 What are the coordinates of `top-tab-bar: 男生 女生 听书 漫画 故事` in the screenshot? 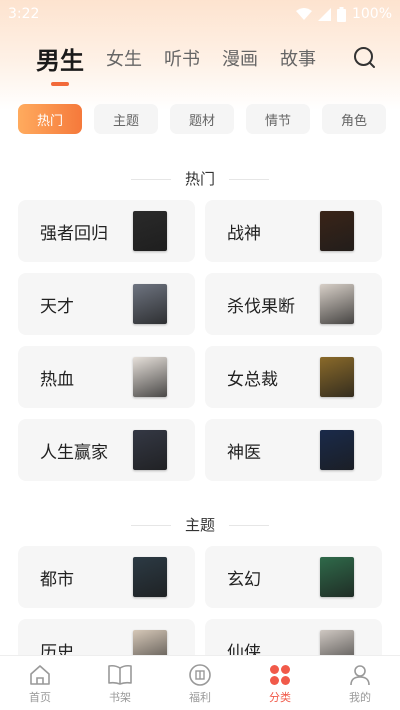 It's located at (200, 58).